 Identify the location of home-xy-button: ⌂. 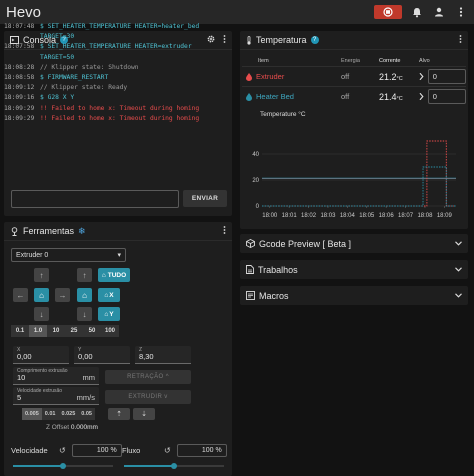
(41, 295).